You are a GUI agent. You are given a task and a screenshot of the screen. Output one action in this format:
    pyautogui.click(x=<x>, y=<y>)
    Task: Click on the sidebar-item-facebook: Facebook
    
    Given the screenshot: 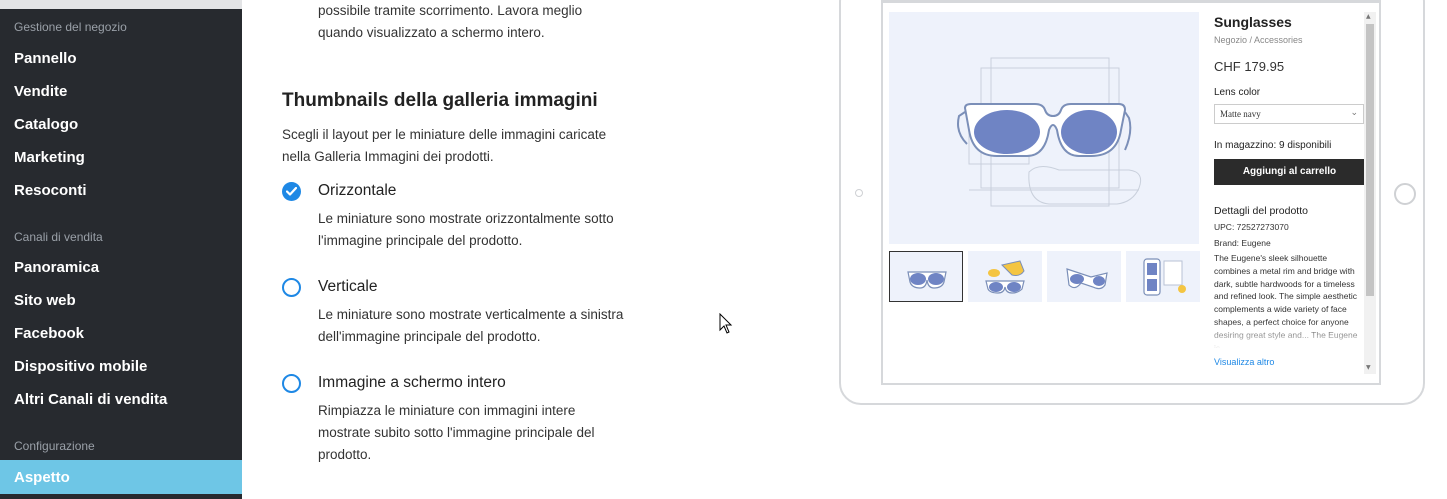 What is the action you would take?
    pyautogui.click(x=49, y=333)
    